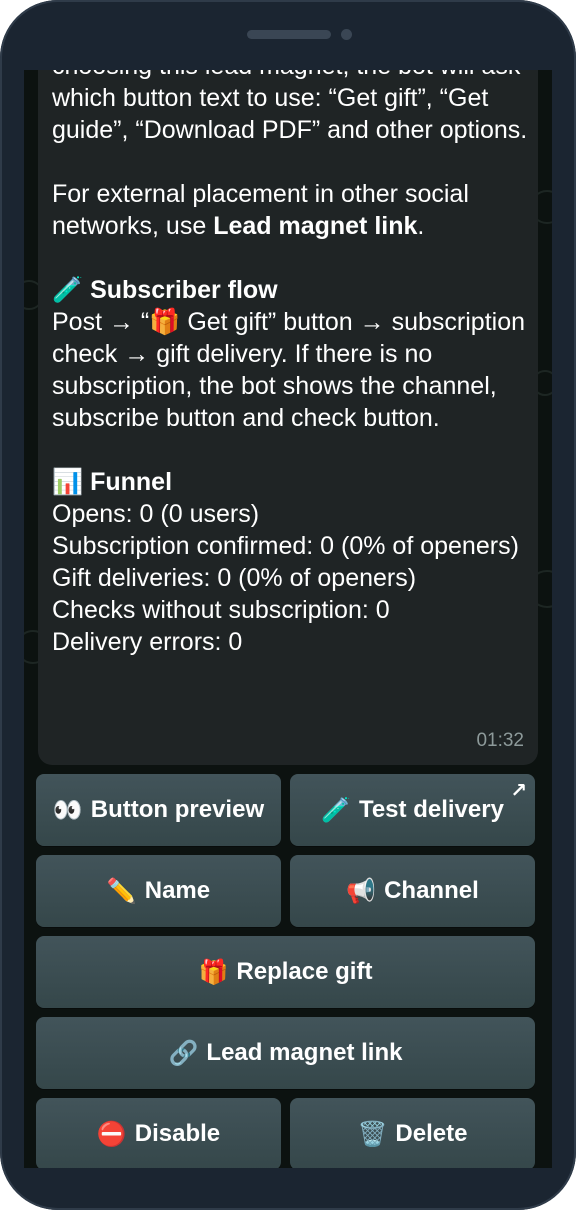 This screenshot has width=576, height=1210. I want to click on megaphone-icon: 📢, so click(361, 891).